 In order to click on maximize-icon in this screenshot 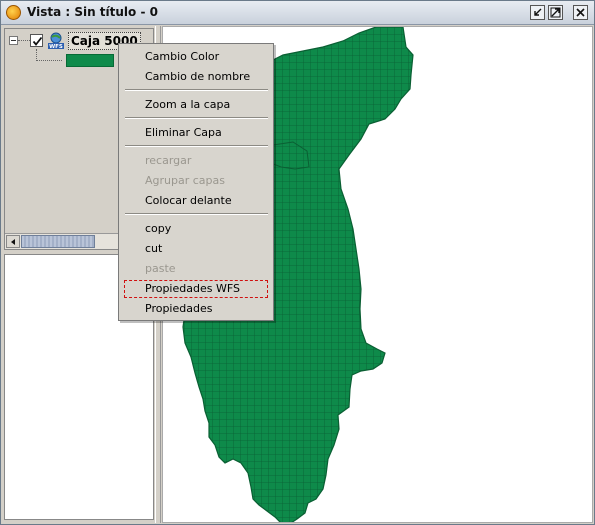, I will do `click(555, 12)`.